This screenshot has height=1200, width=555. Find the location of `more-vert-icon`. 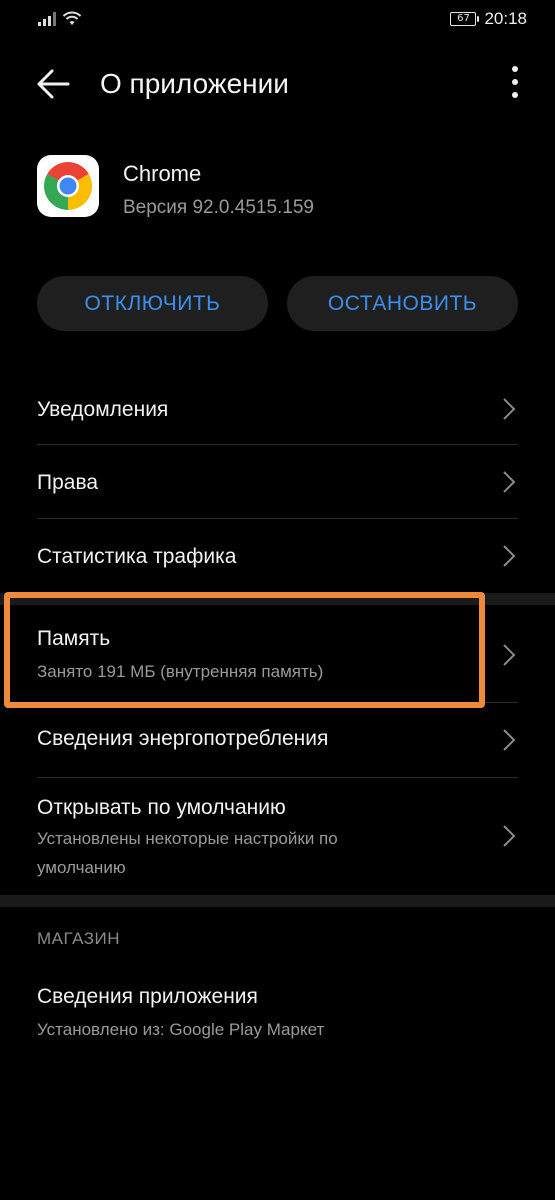

more-vert-icon is located at coordinates (515, 82).